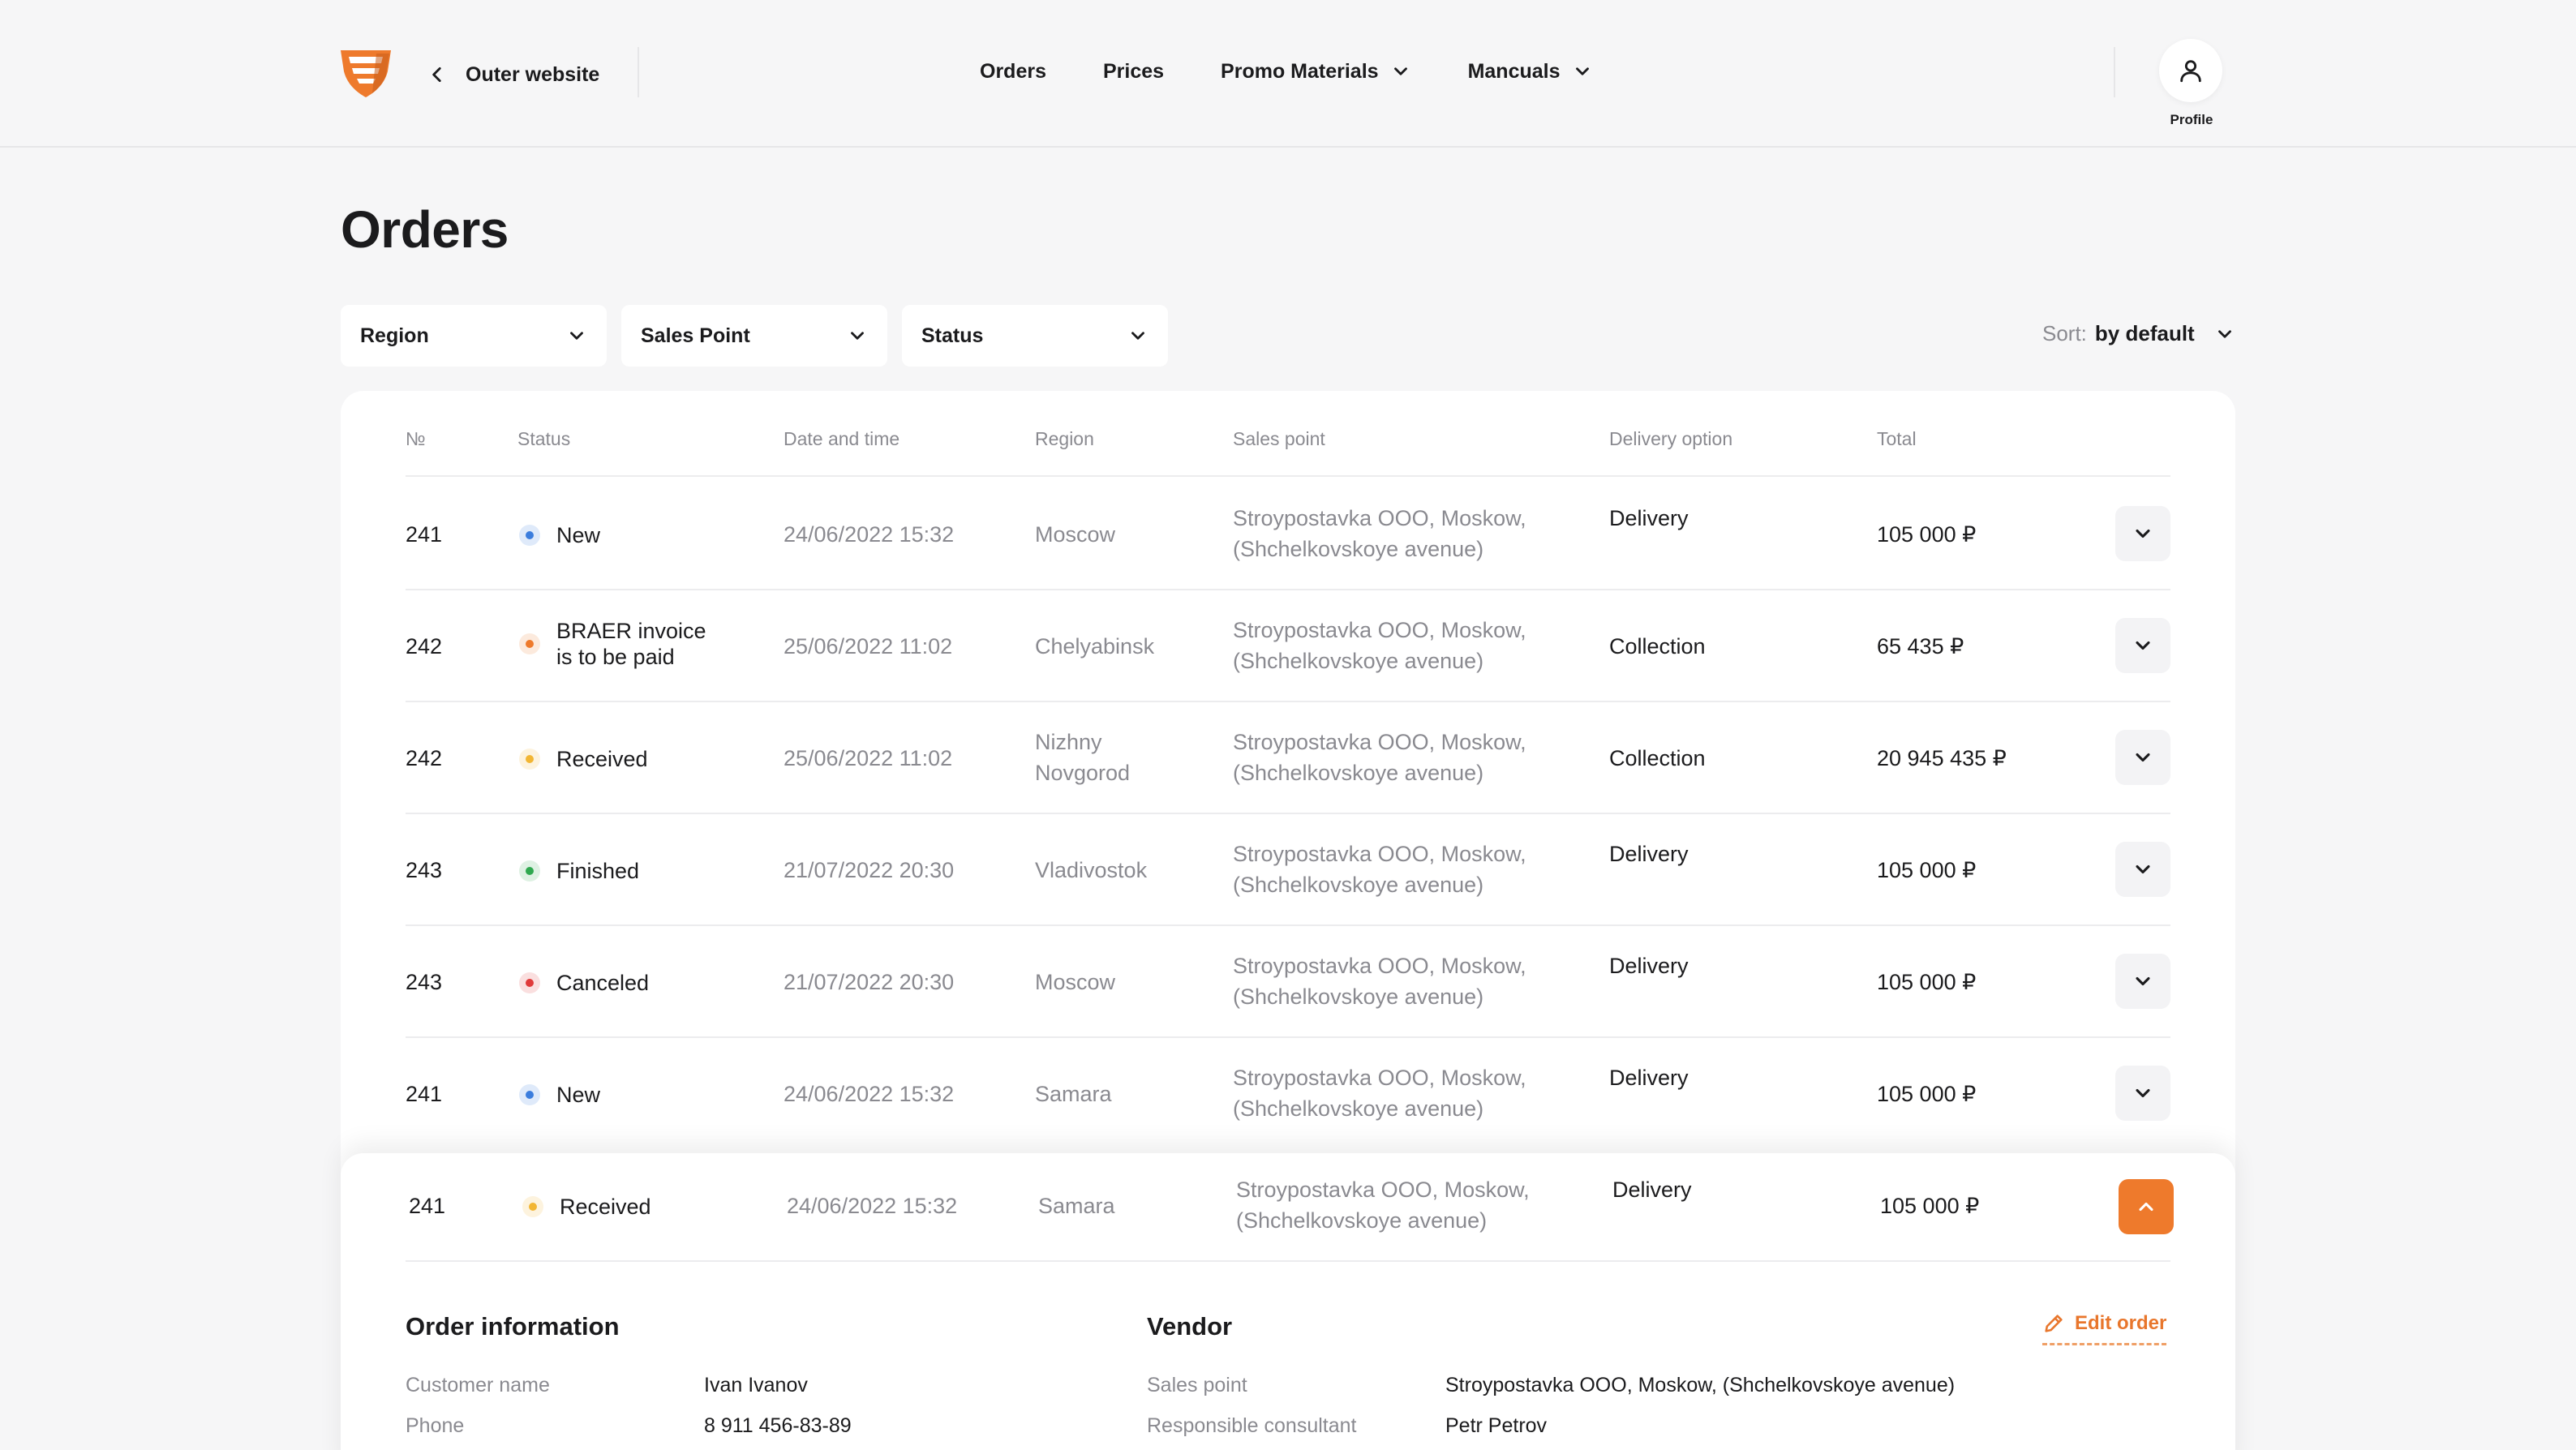  What do you see at coordinates (2064, 333) in the screenshot?
I see `sort-key-label: Sort:` at bounding box center [2064, 333].